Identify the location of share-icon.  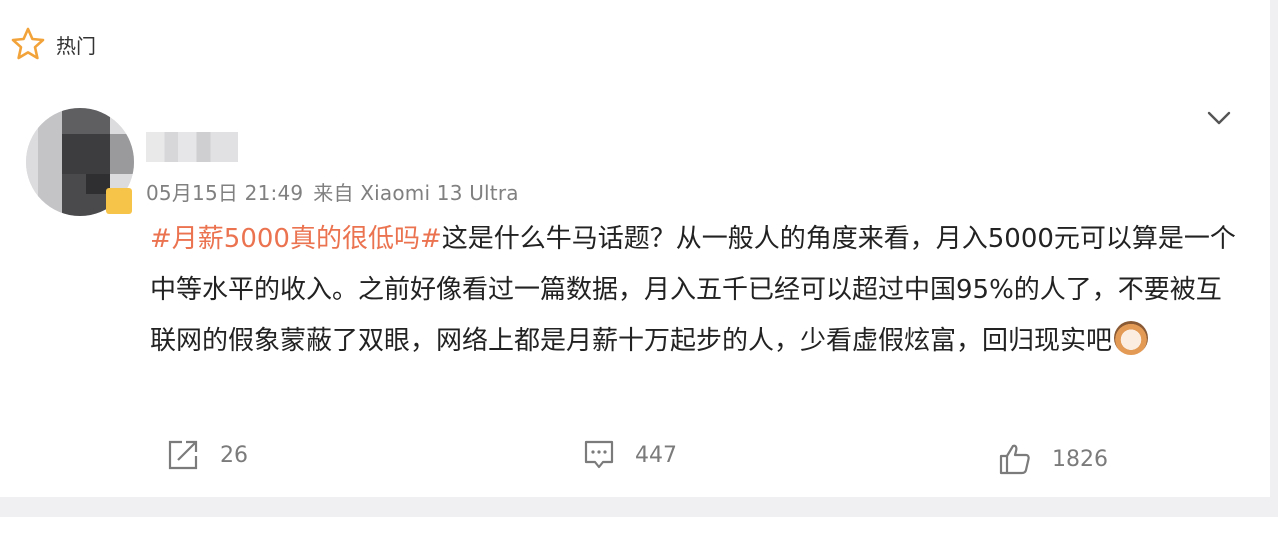
(183, 455).